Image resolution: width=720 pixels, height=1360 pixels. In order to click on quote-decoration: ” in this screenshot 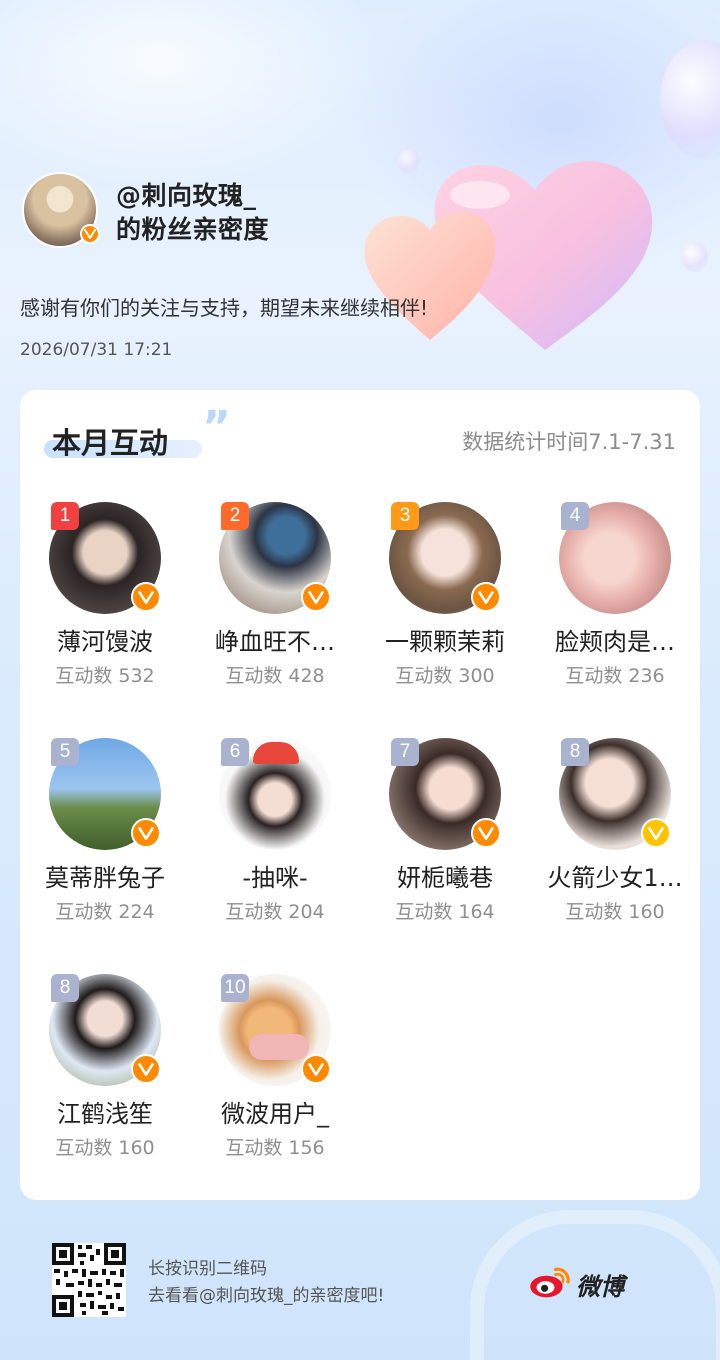, I will do `click(216, 427)`.